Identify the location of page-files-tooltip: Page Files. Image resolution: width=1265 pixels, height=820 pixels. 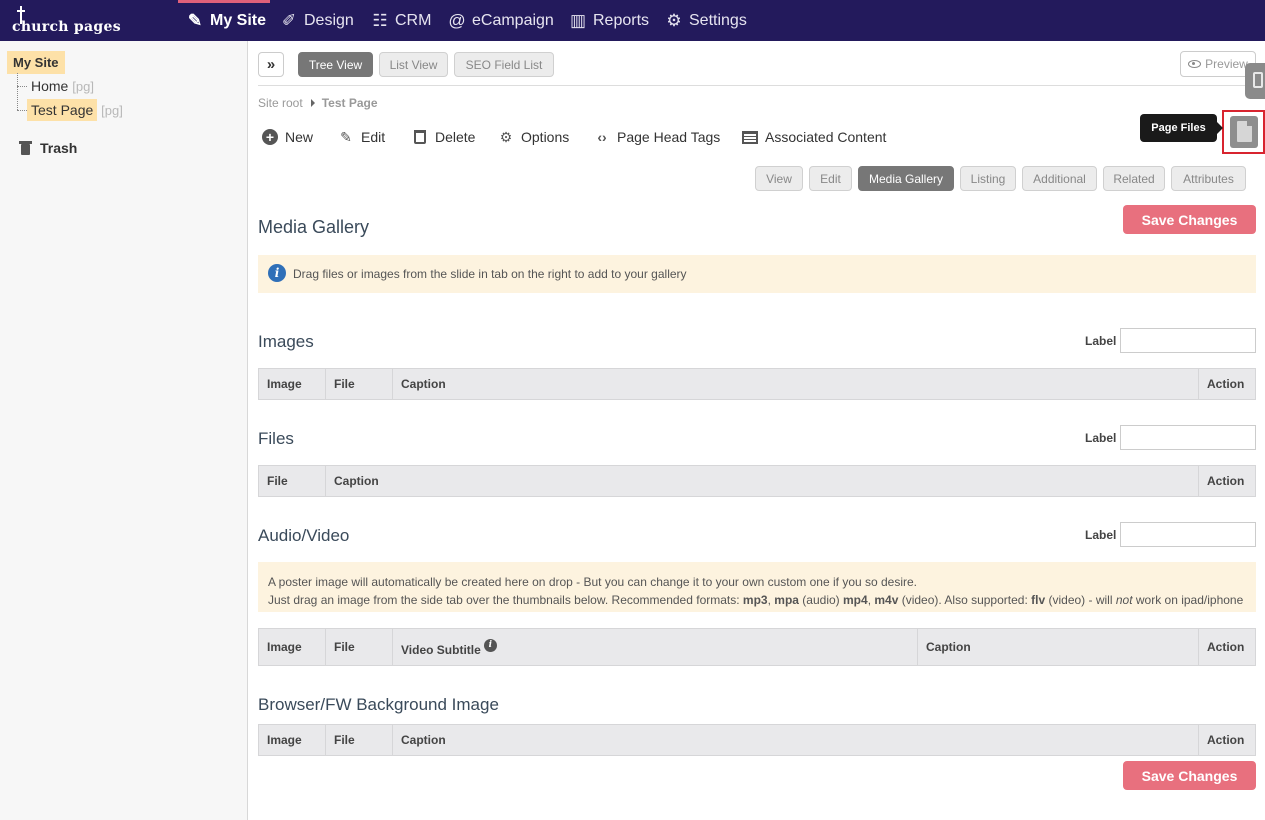
(1181, 128).